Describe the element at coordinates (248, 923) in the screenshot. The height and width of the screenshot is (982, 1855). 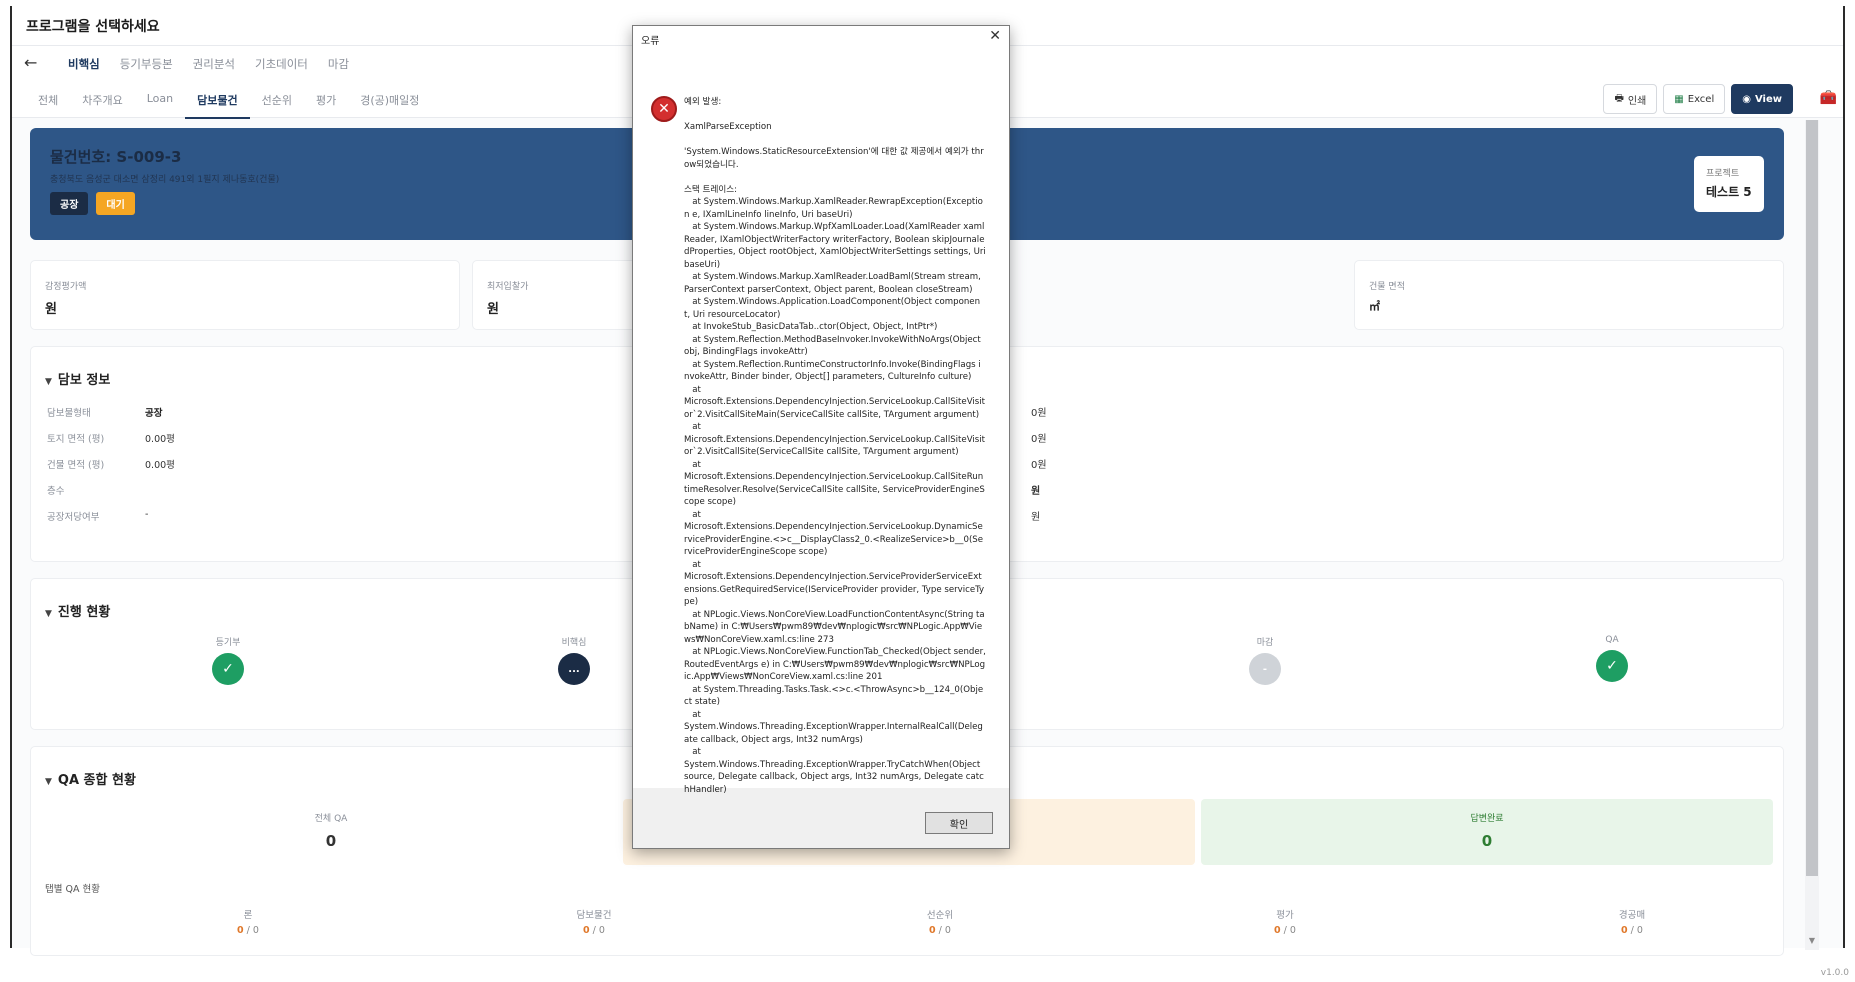
I see `tab-qa-item: 론 0 / 0` at that location.